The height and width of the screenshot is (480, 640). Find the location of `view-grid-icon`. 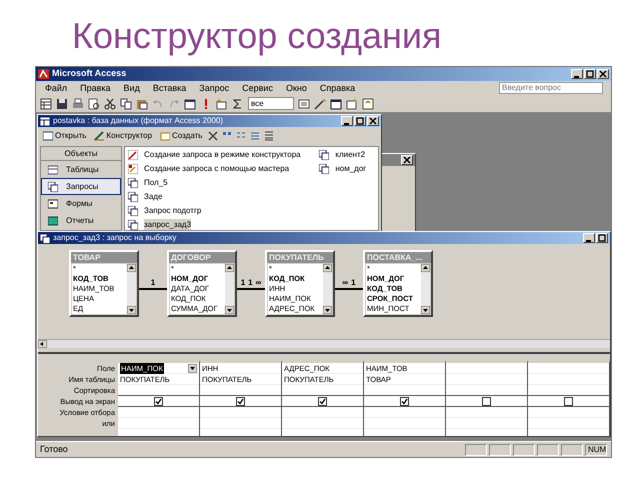

view-grid-icon is located at coordinates (46, 104).